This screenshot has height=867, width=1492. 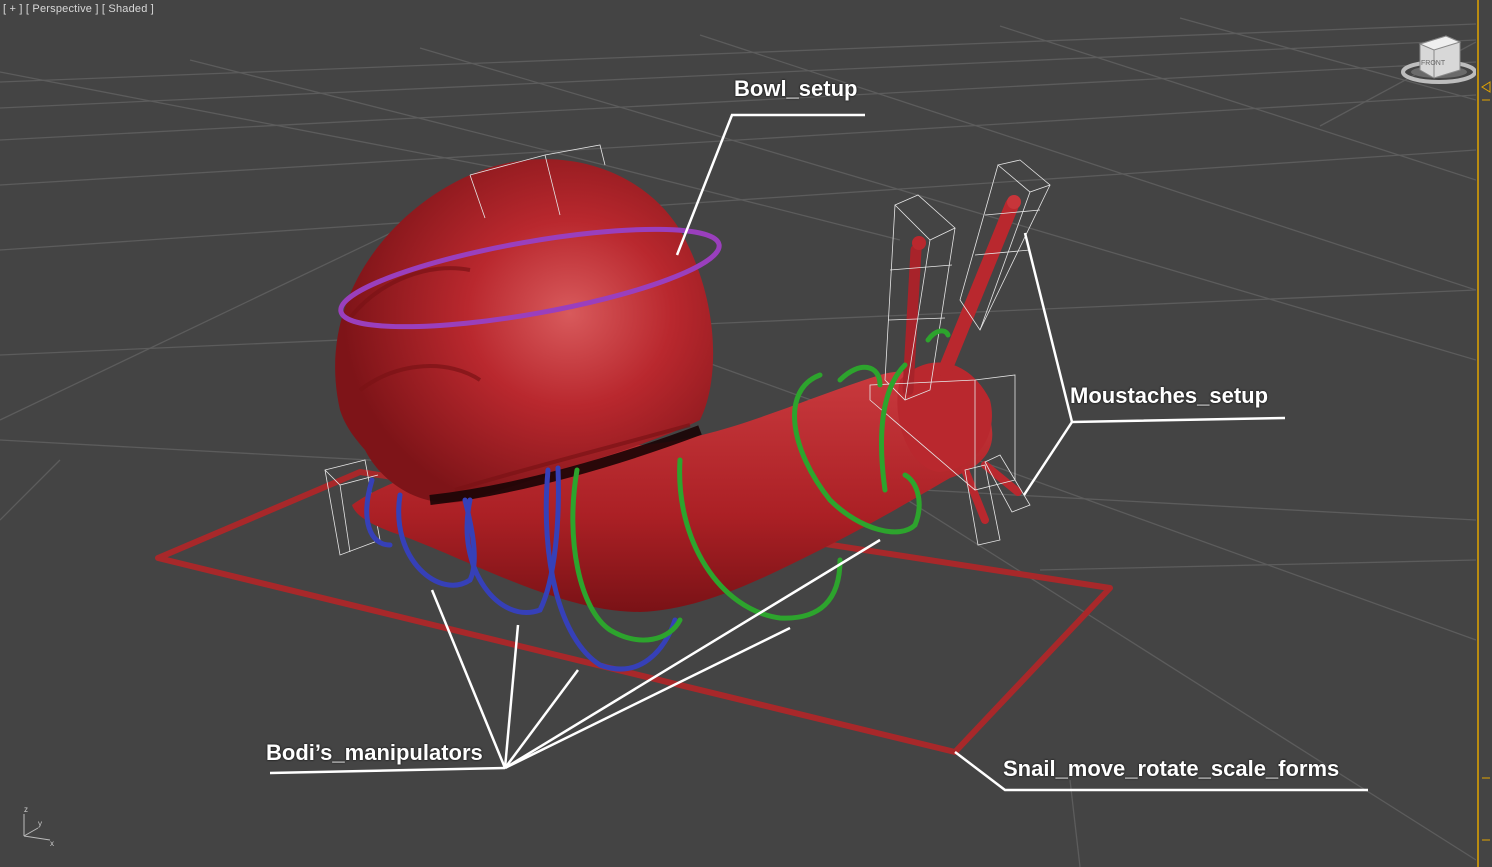 I want to click on axis-tripod-icon: z y x, so click(x=36, y=826).